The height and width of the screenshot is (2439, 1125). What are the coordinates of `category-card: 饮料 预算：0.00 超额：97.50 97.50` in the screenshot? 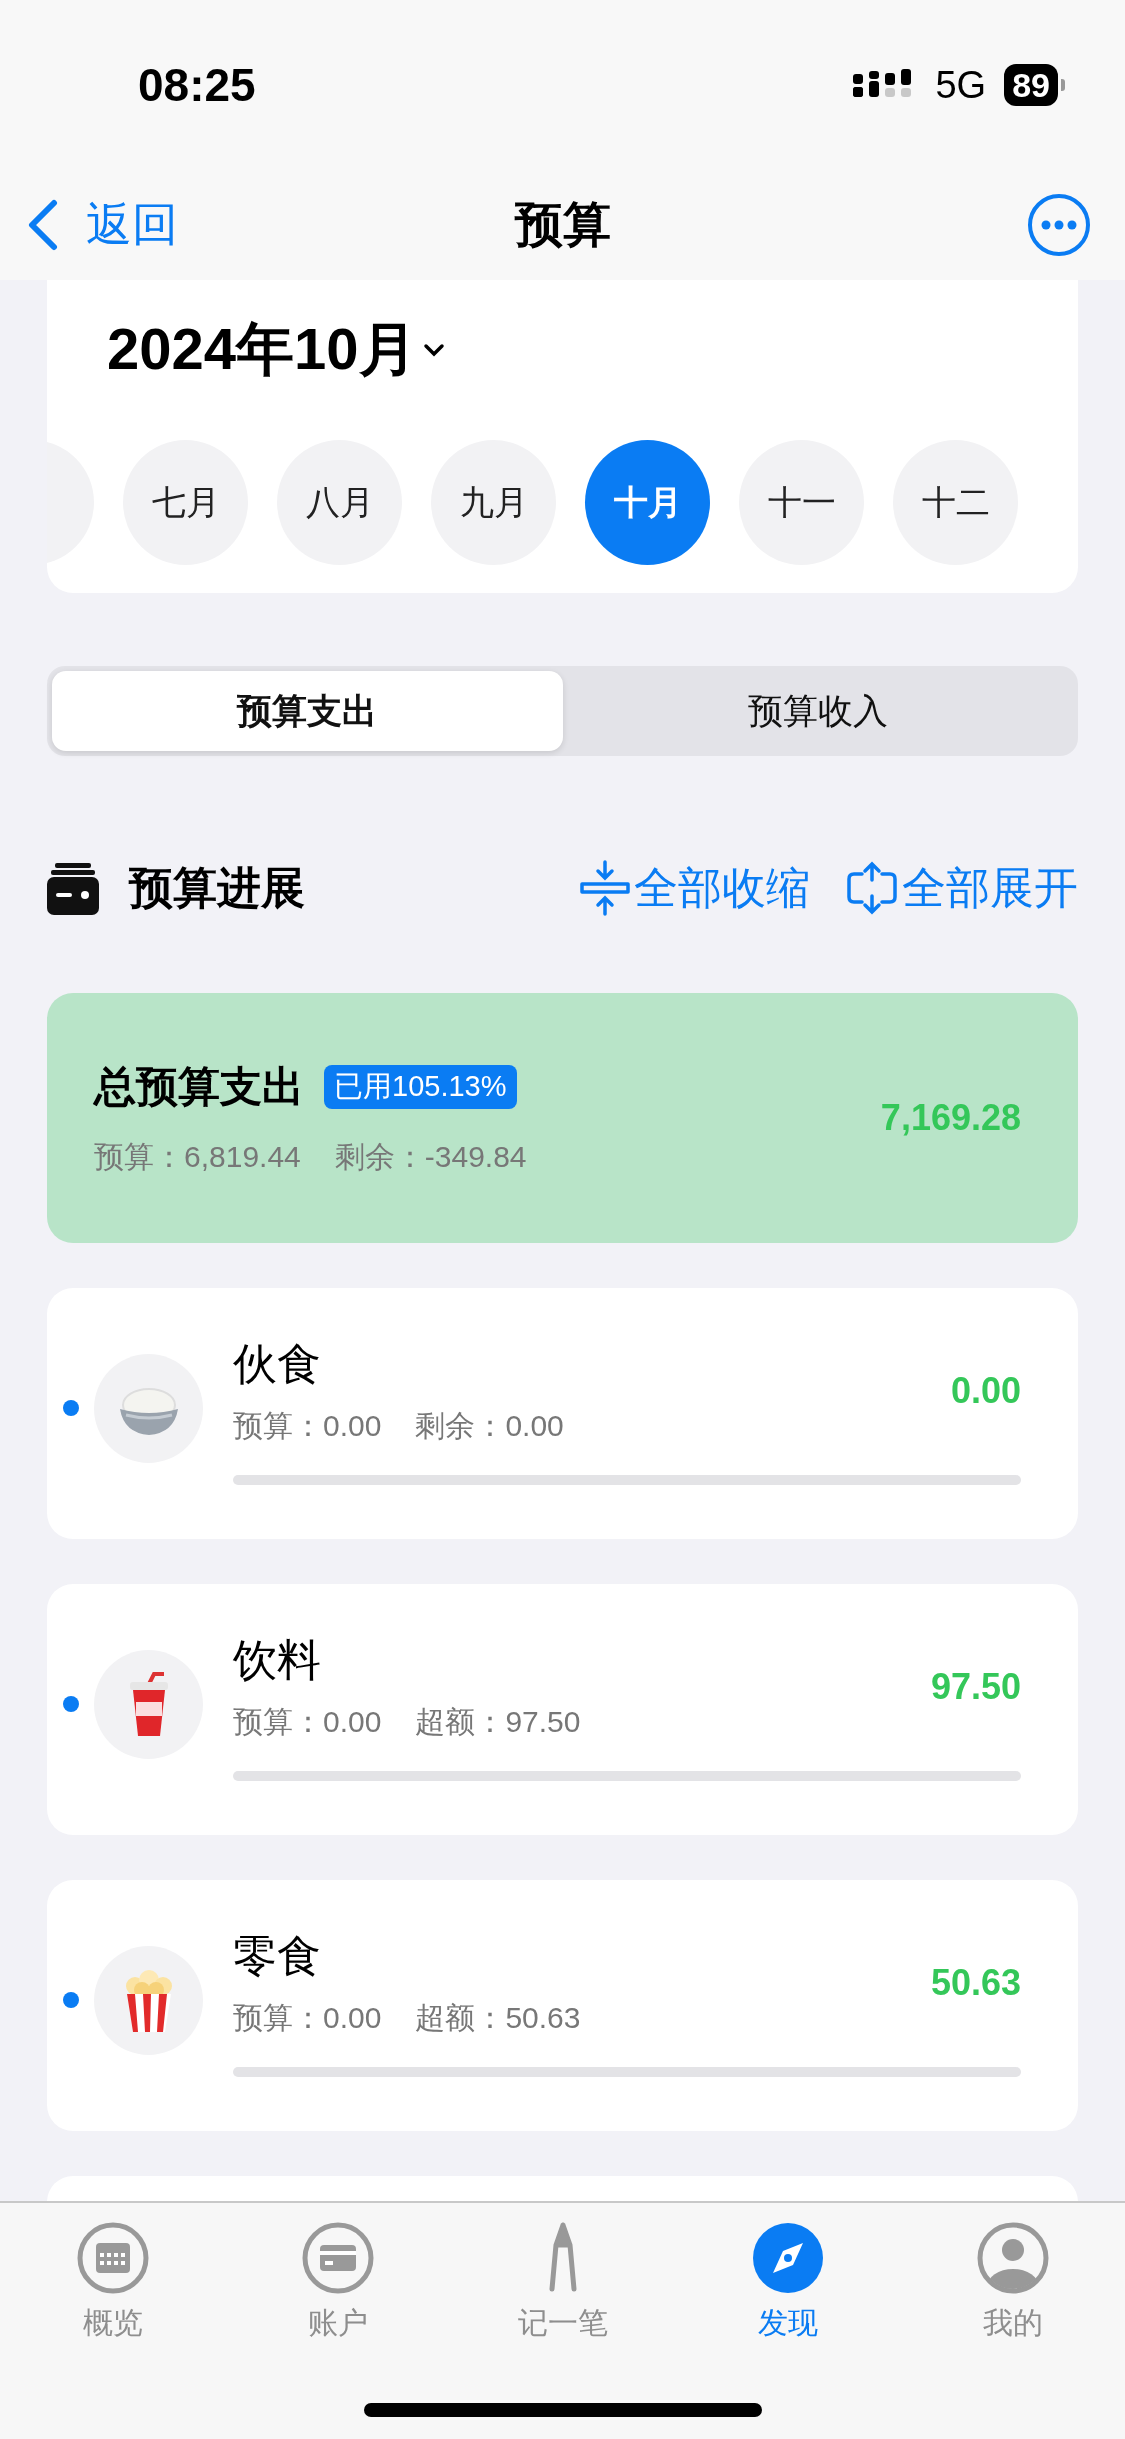 It's located at (562, 1709).